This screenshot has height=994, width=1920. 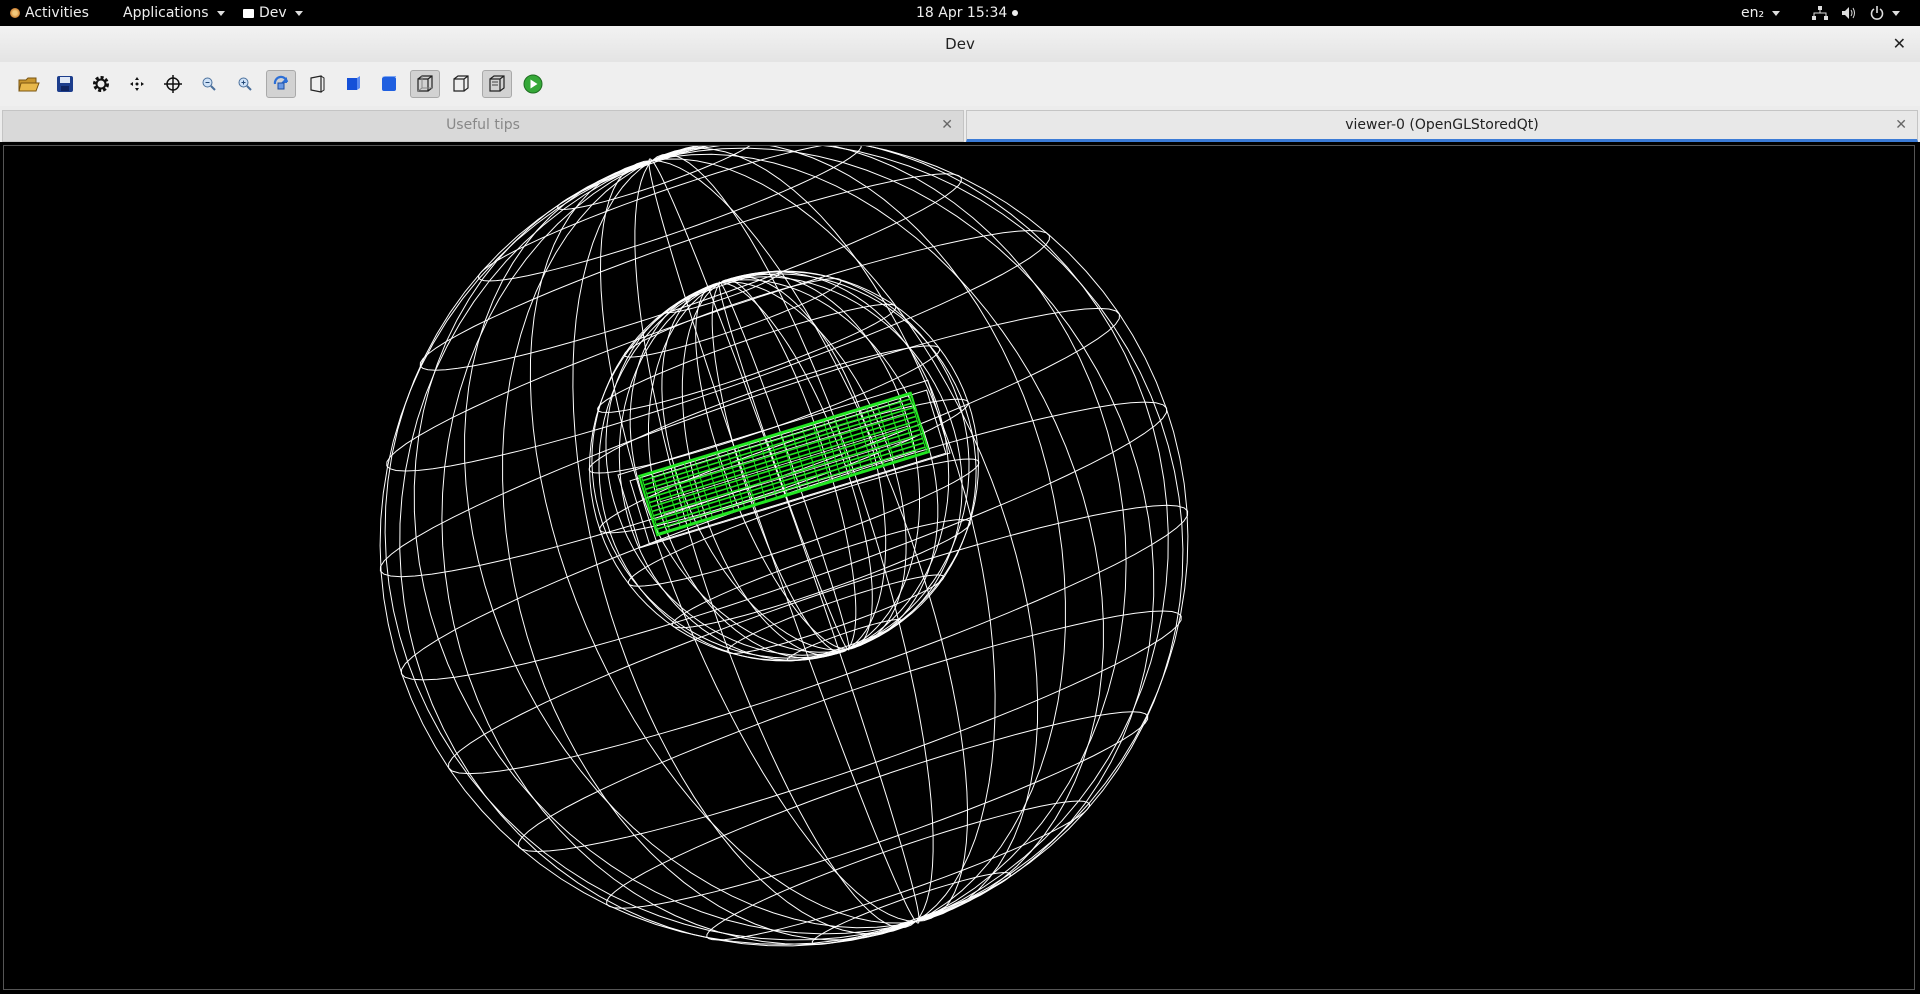 I want to click on clock: 18 Apr 15:34, so click(x=967, y=13).